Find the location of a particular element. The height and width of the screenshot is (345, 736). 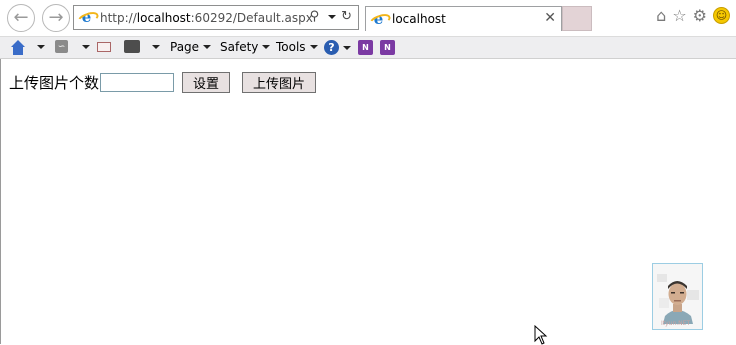

back-arrow-icon: ← is located at coordinates (21, 17).